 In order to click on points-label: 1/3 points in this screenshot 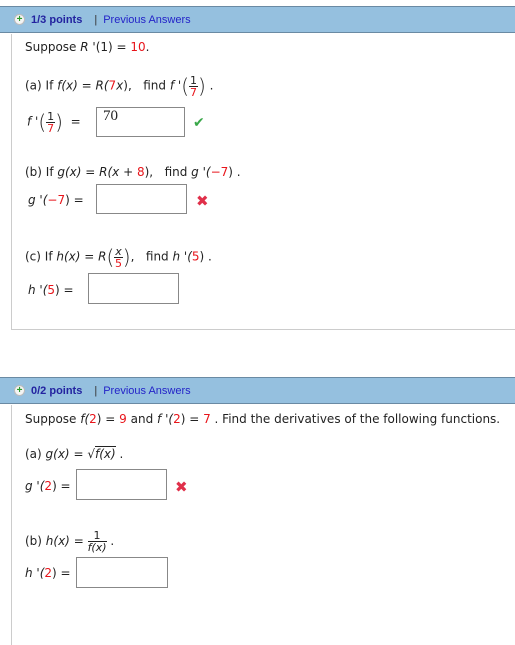, I will do `click(57, 19)`.